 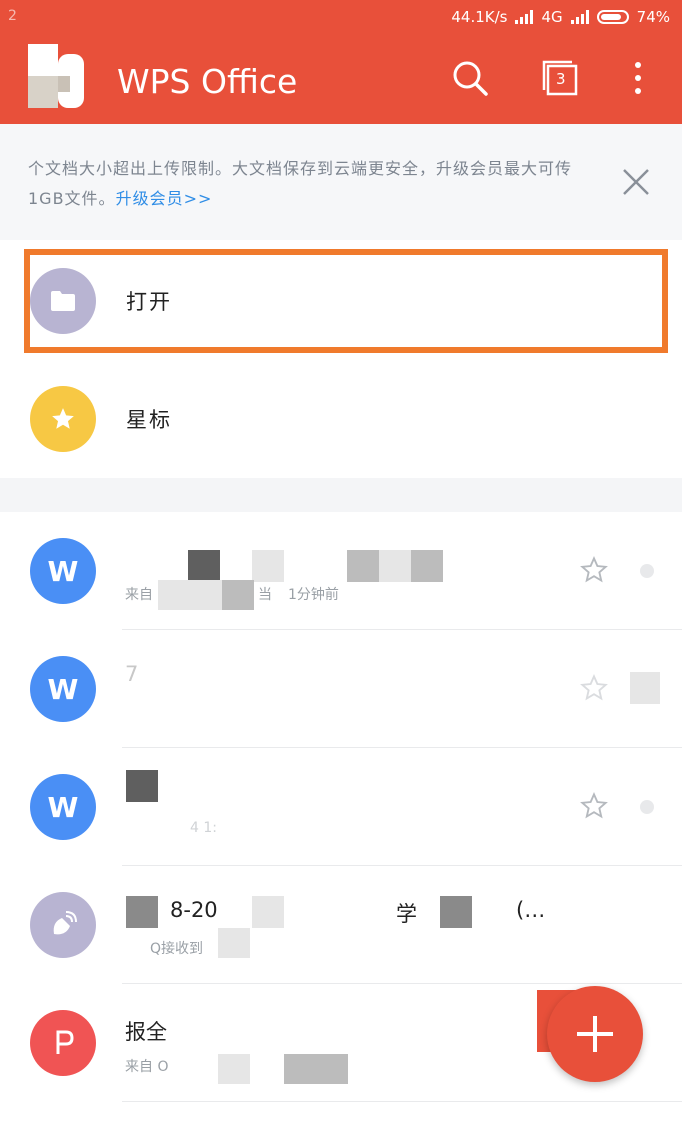 I want to click on network-type: 4G, so click(x=552, y=17).